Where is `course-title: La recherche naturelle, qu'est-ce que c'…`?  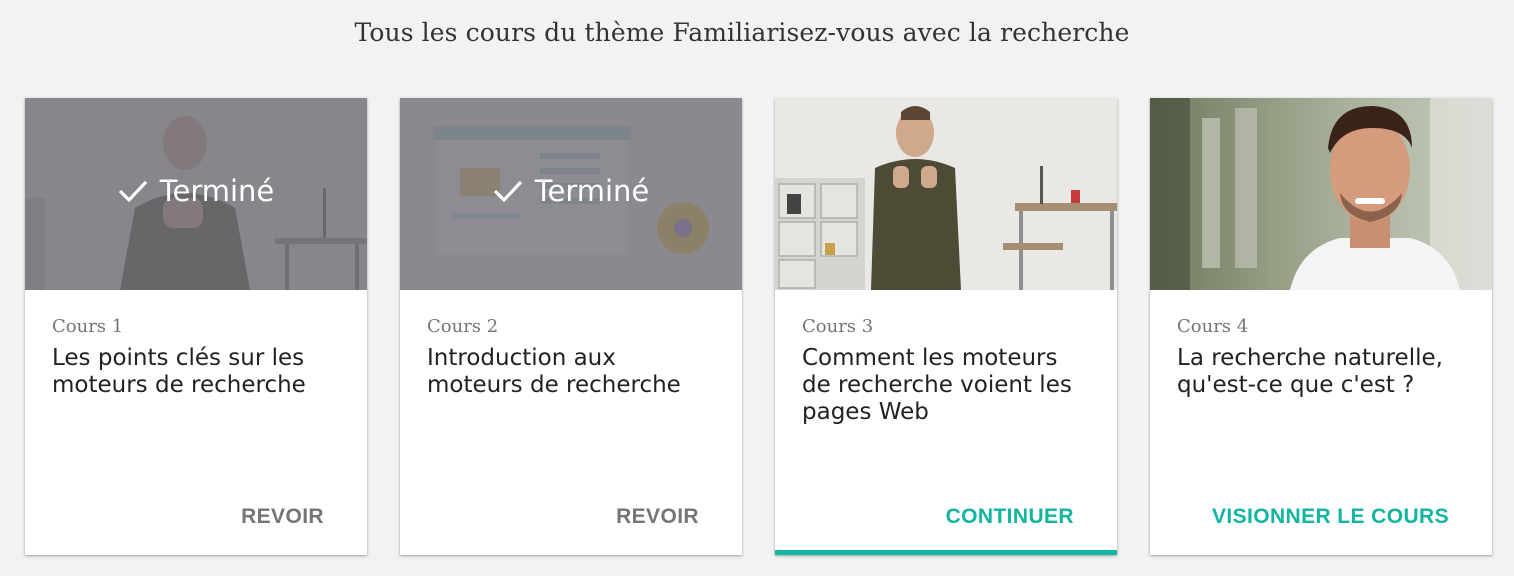 course-title: La recherche naturelle, qu'est-ce que c'… is located at coordinates (1310, 371).